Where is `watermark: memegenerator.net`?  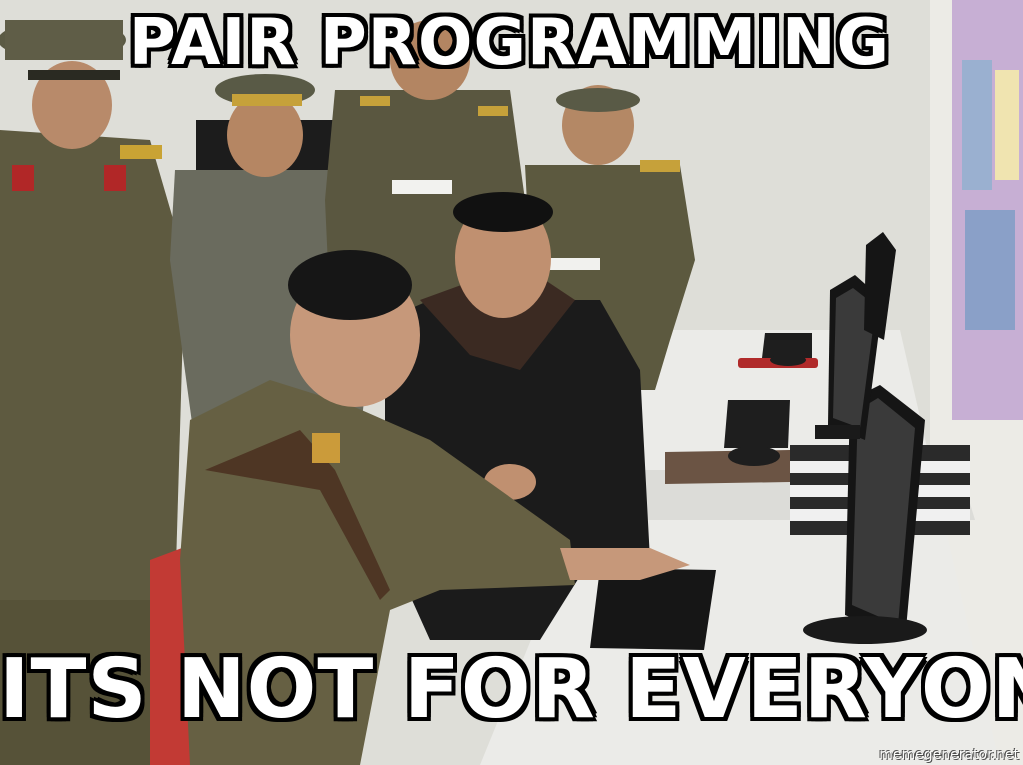
watermark: memegenerator.net is located at coordinates (949, 755).